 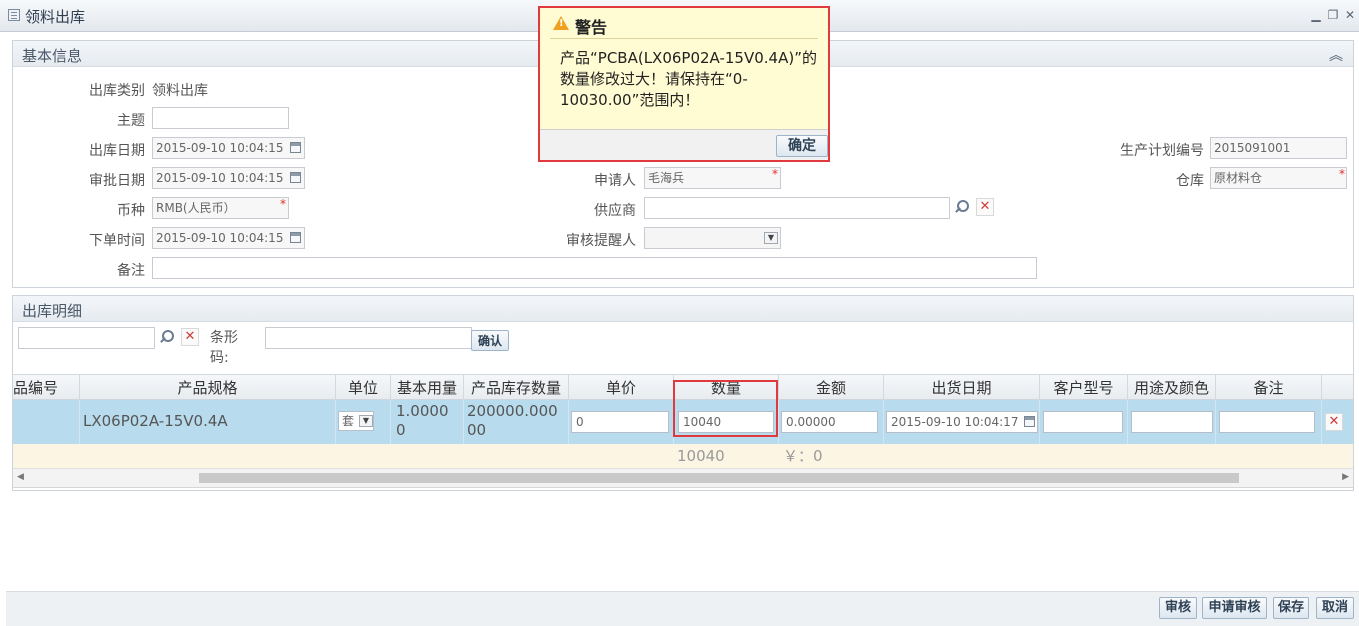 I want to click on out-type-label: 出库类别, so click(x=117, y=91).